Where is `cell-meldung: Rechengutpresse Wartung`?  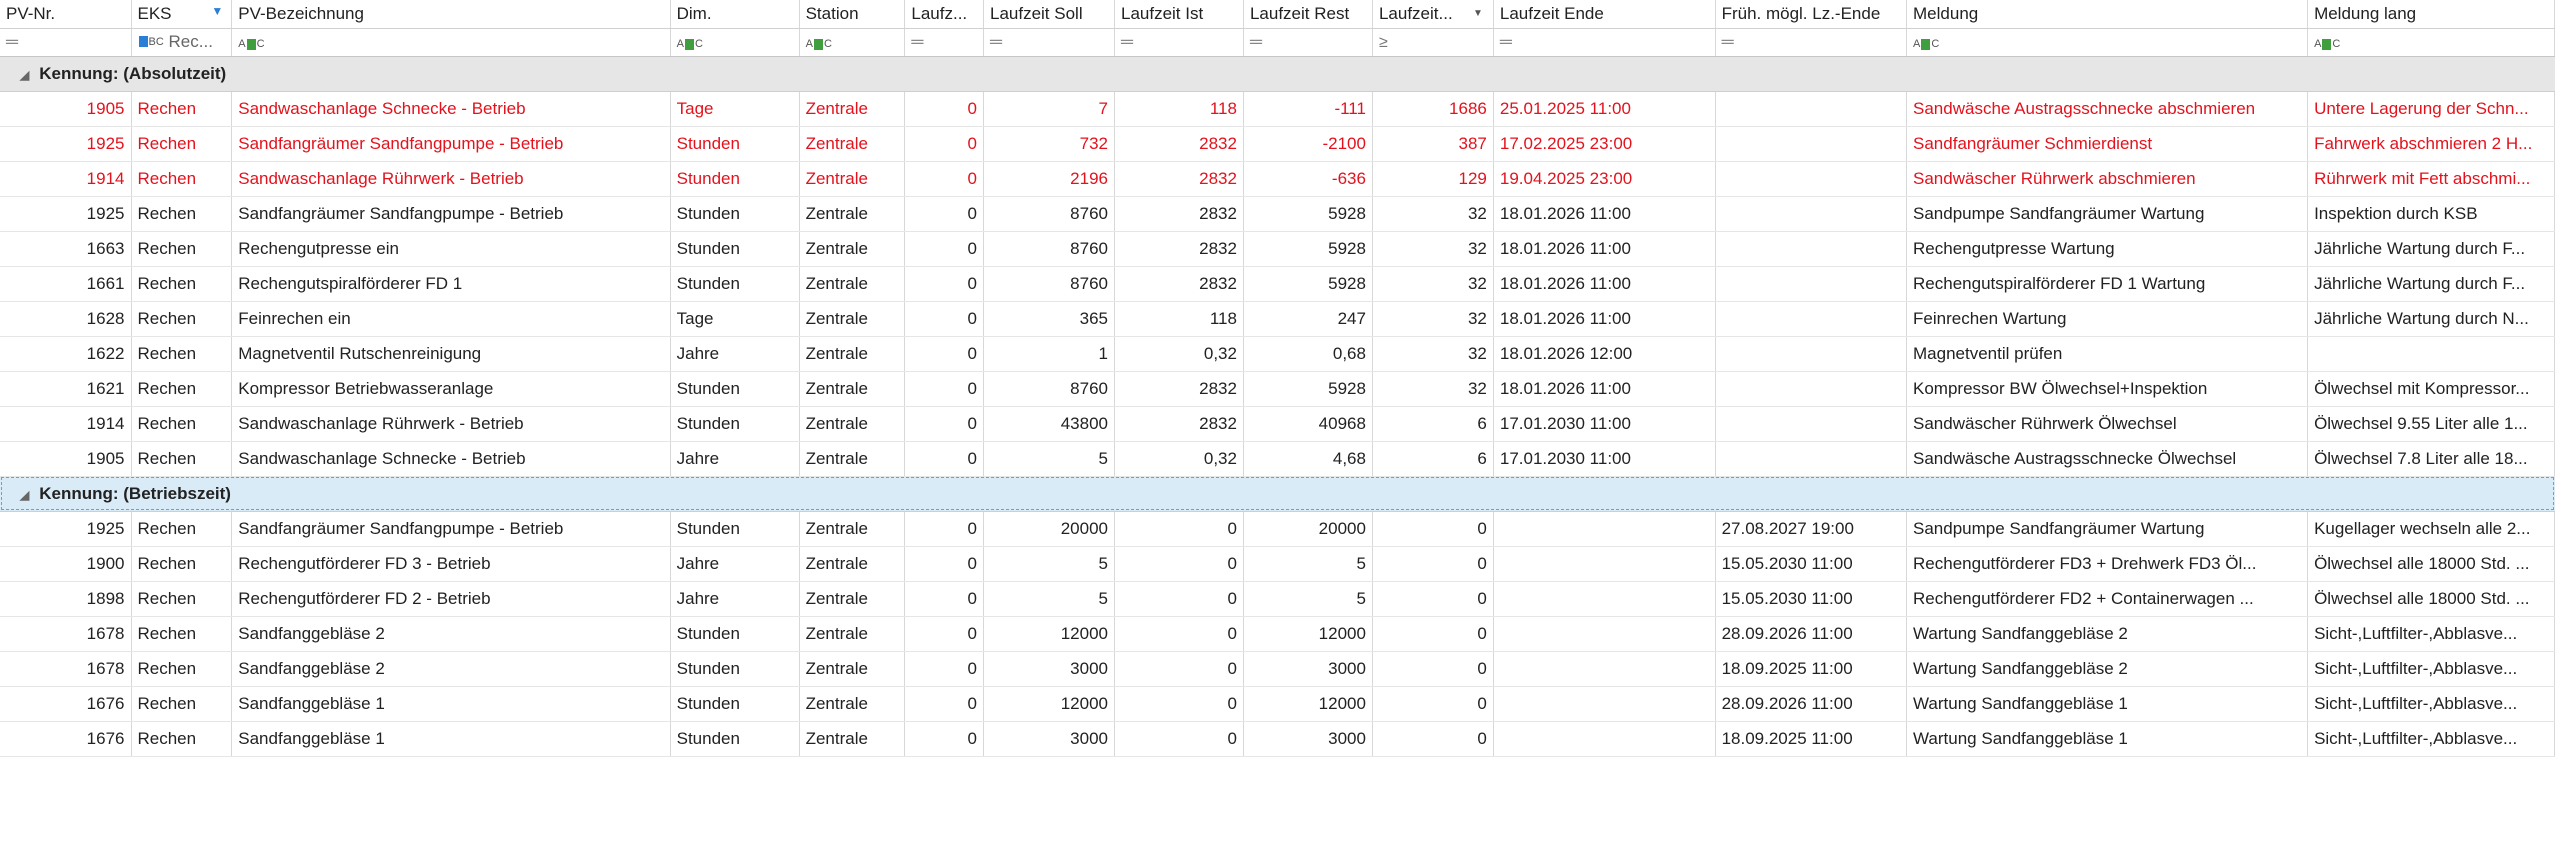
cell-meldung: Rechengutpresse Wartung is located at coordinates (2107, 249).